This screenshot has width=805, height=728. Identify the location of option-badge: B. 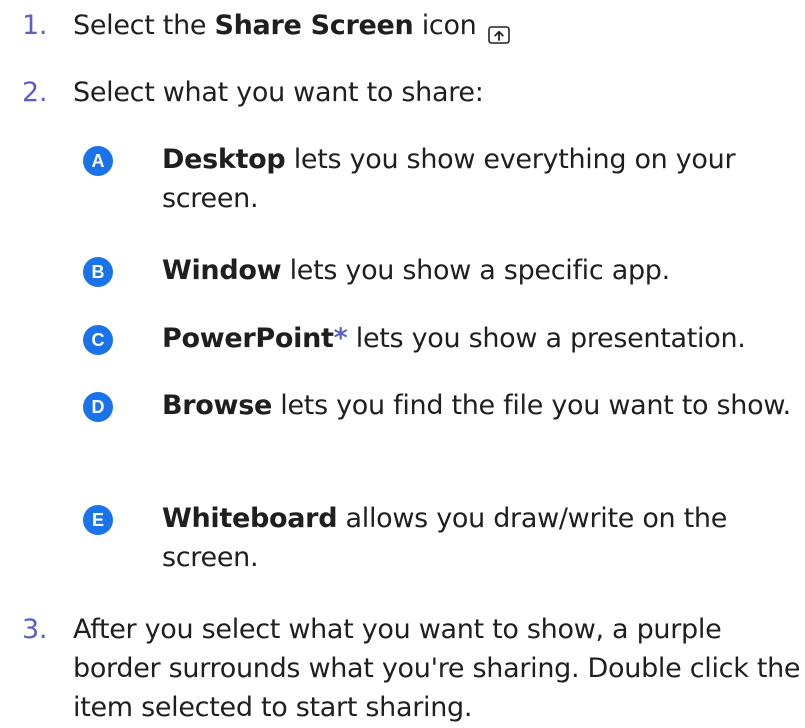
(98, 272).